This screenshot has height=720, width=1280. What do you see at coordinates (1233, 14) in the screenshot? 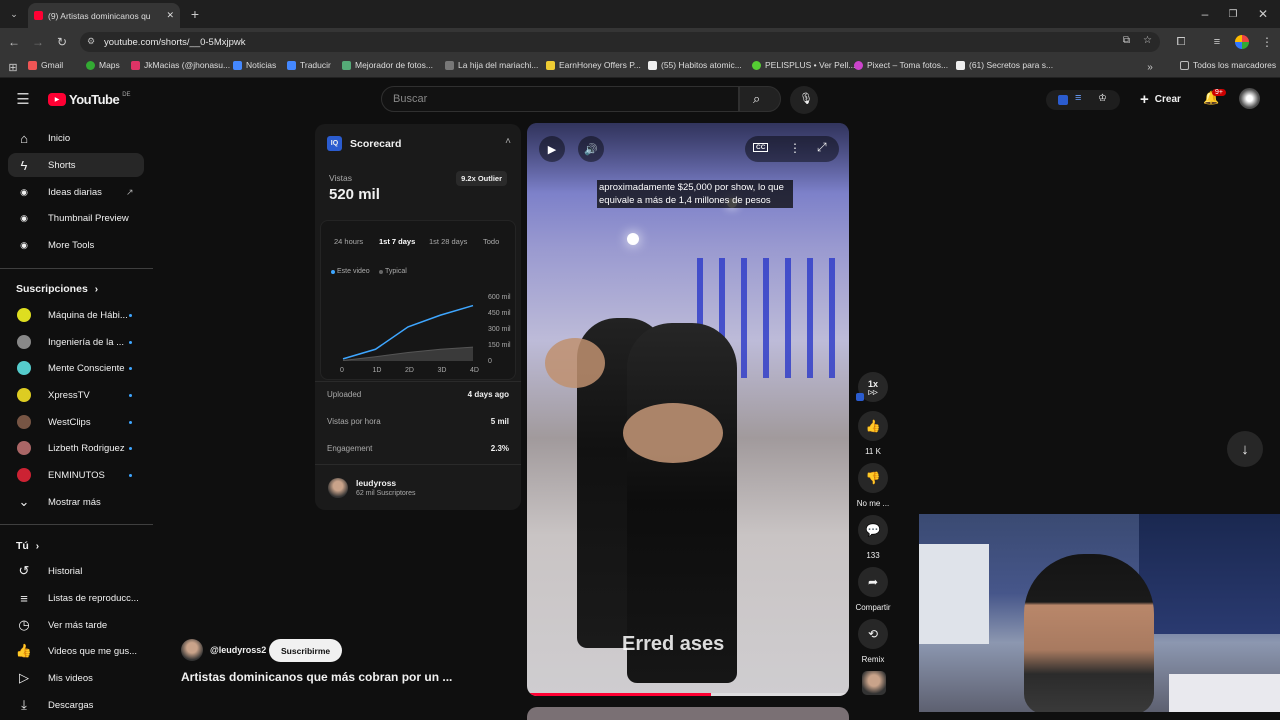
I see `restore-icon: ❐` at bounding box center [1233, 14].